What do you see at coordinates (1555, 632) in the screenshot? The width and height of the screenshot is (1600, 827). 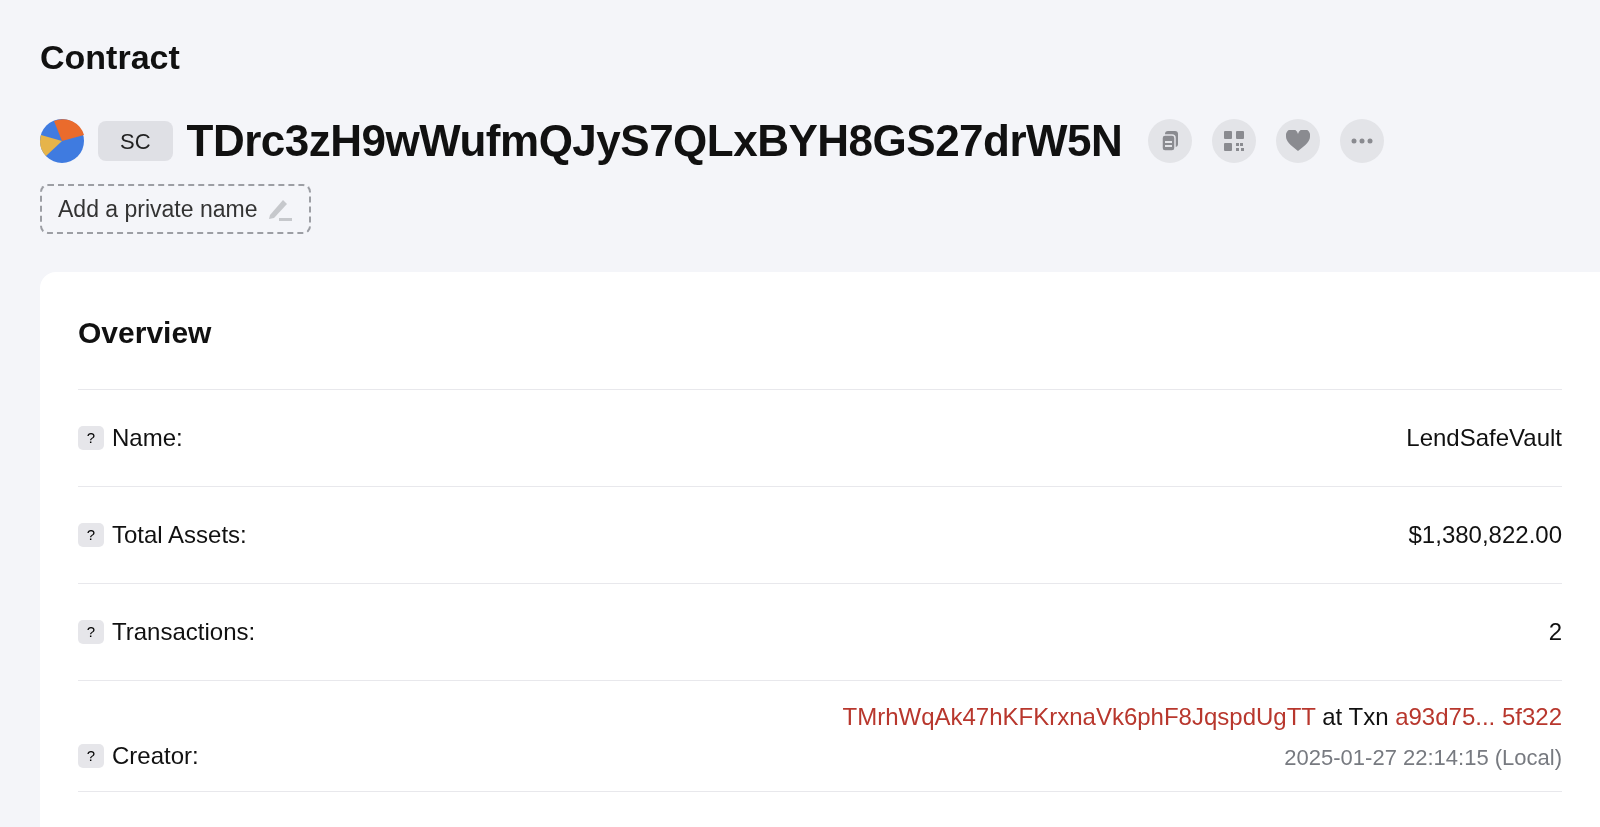 I see `field-value: 2` at bounding box center [1555, 632].